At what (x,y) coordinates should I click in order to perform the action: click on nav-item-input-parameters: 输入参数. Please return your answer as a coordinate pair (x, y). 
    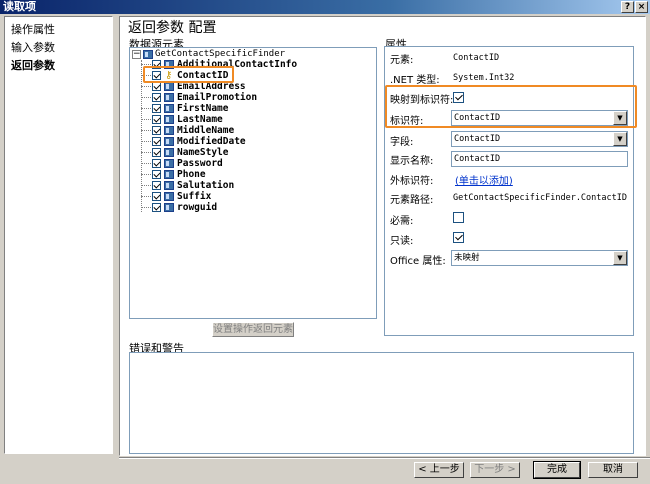
    Looking at the image, I should click on (33, 47).